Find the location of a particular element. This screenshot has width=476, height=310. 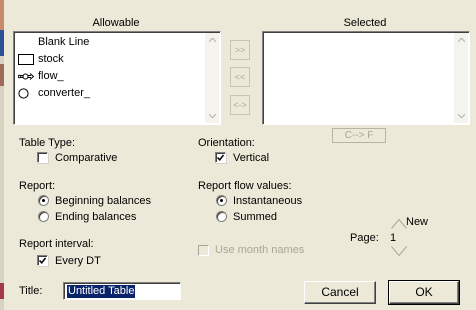

every-dt-label: Every DT is located at coordinates (78, 261).